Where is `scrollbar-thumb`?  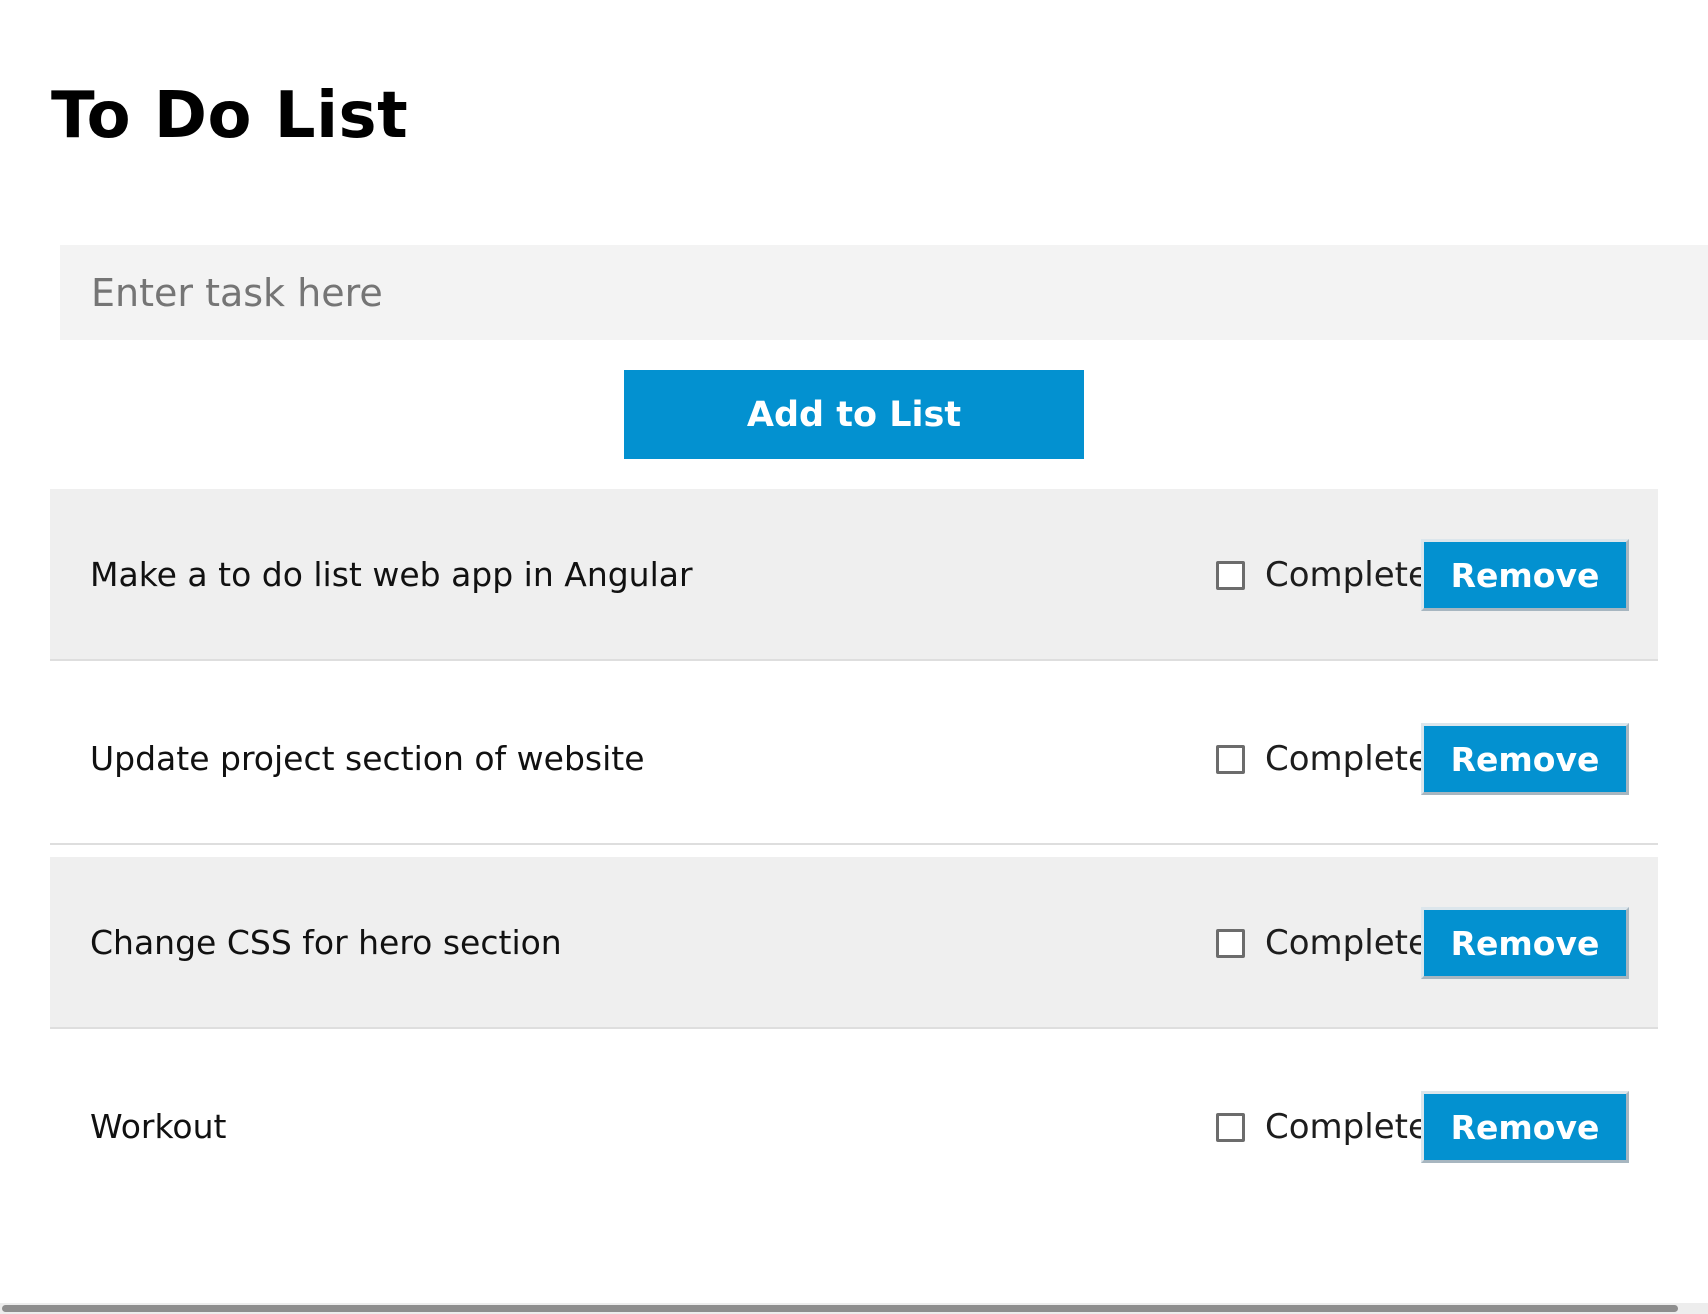
scrollbar-thumb is located at coordinates (840, 1308).